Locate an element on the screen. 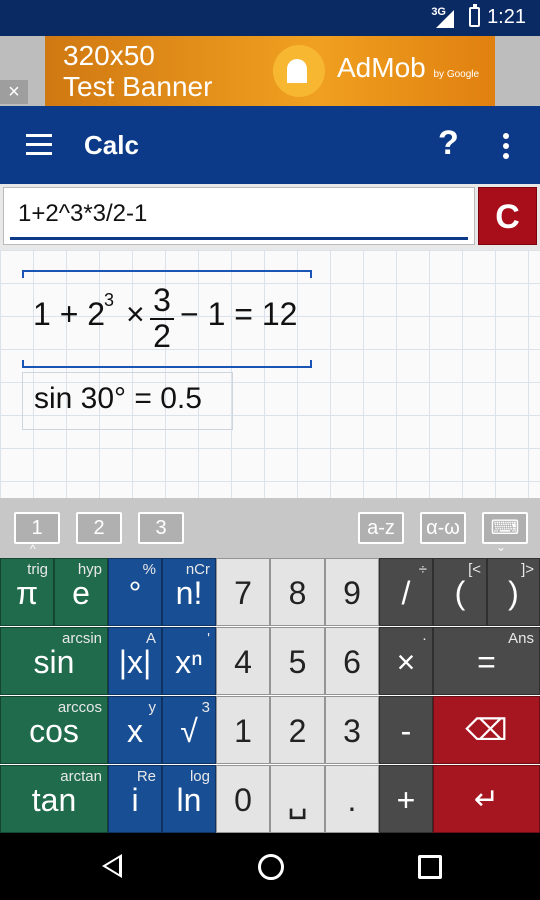 The height and width of the screenshot is (900, 540). key-e: hyp e is located at coordinates (81, 592).